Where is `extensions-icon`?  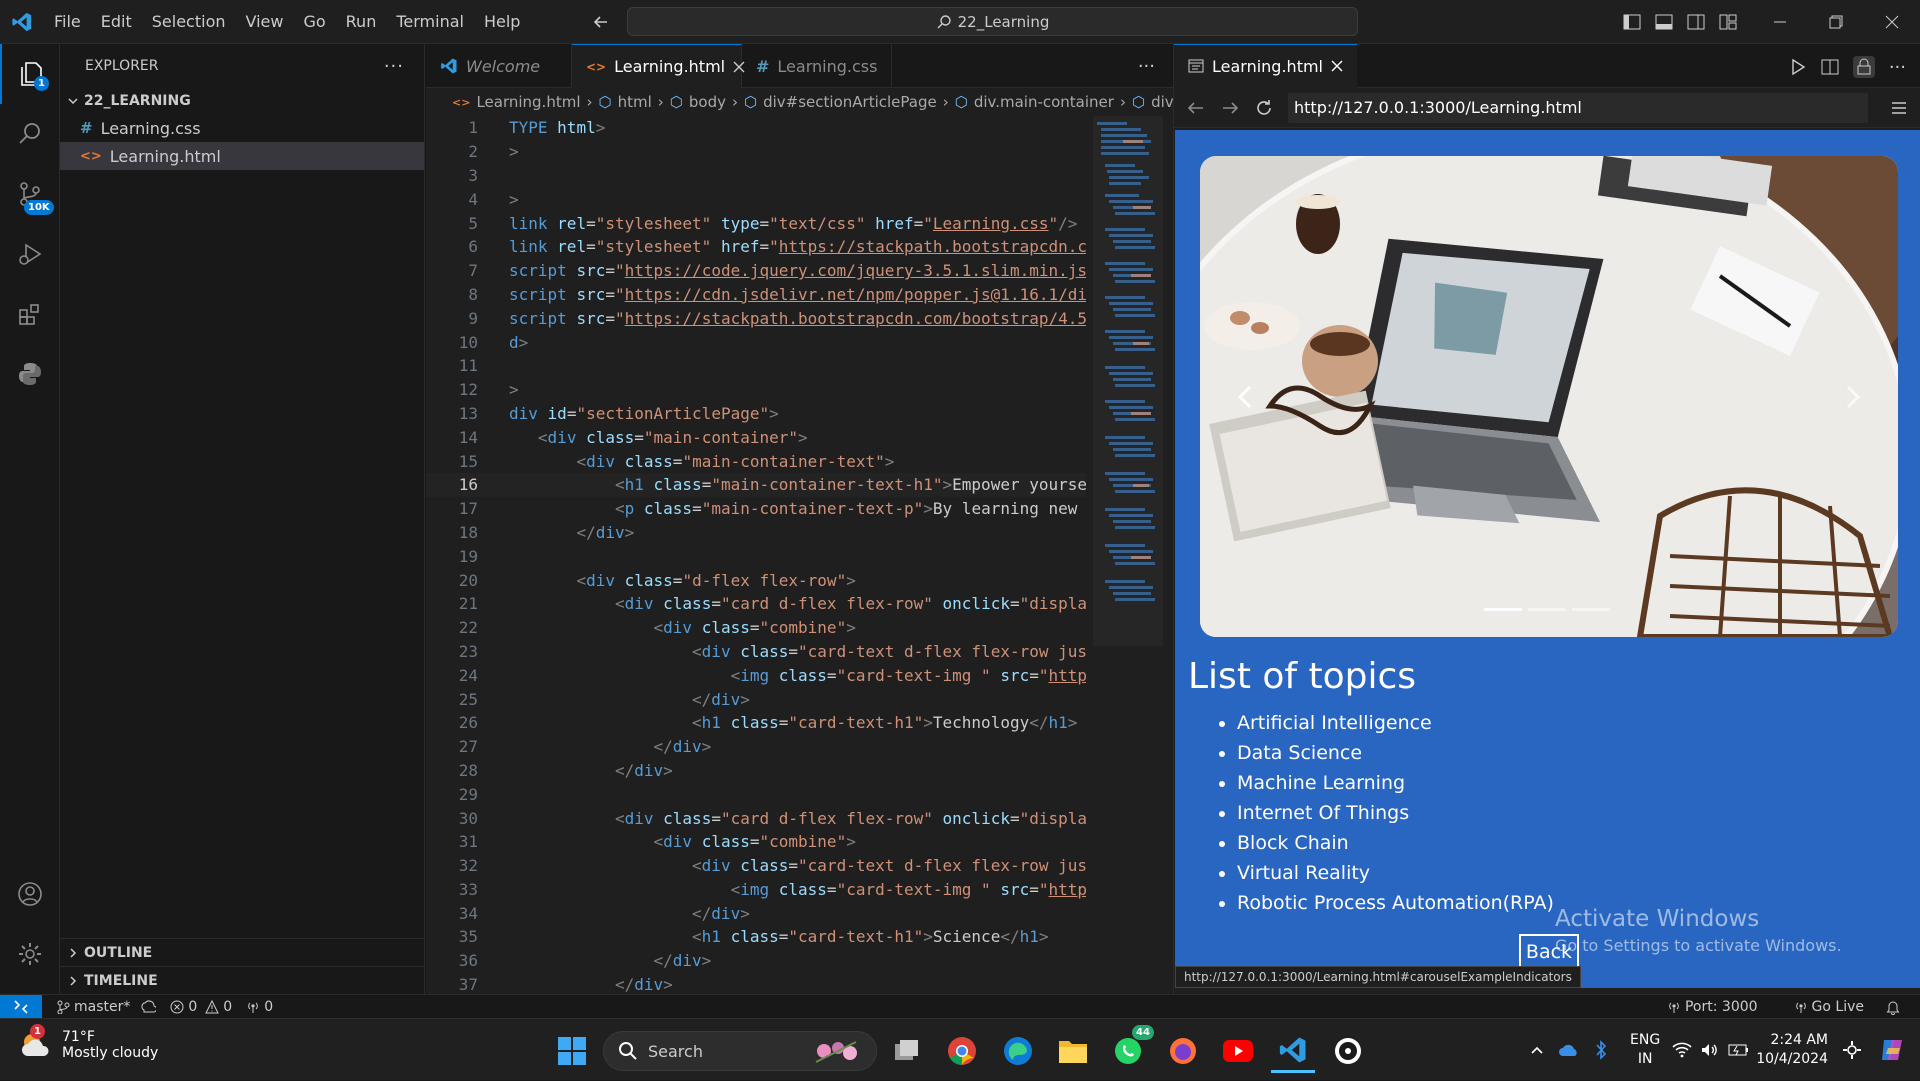
extensions-icon is located at coordinates (30, 314).